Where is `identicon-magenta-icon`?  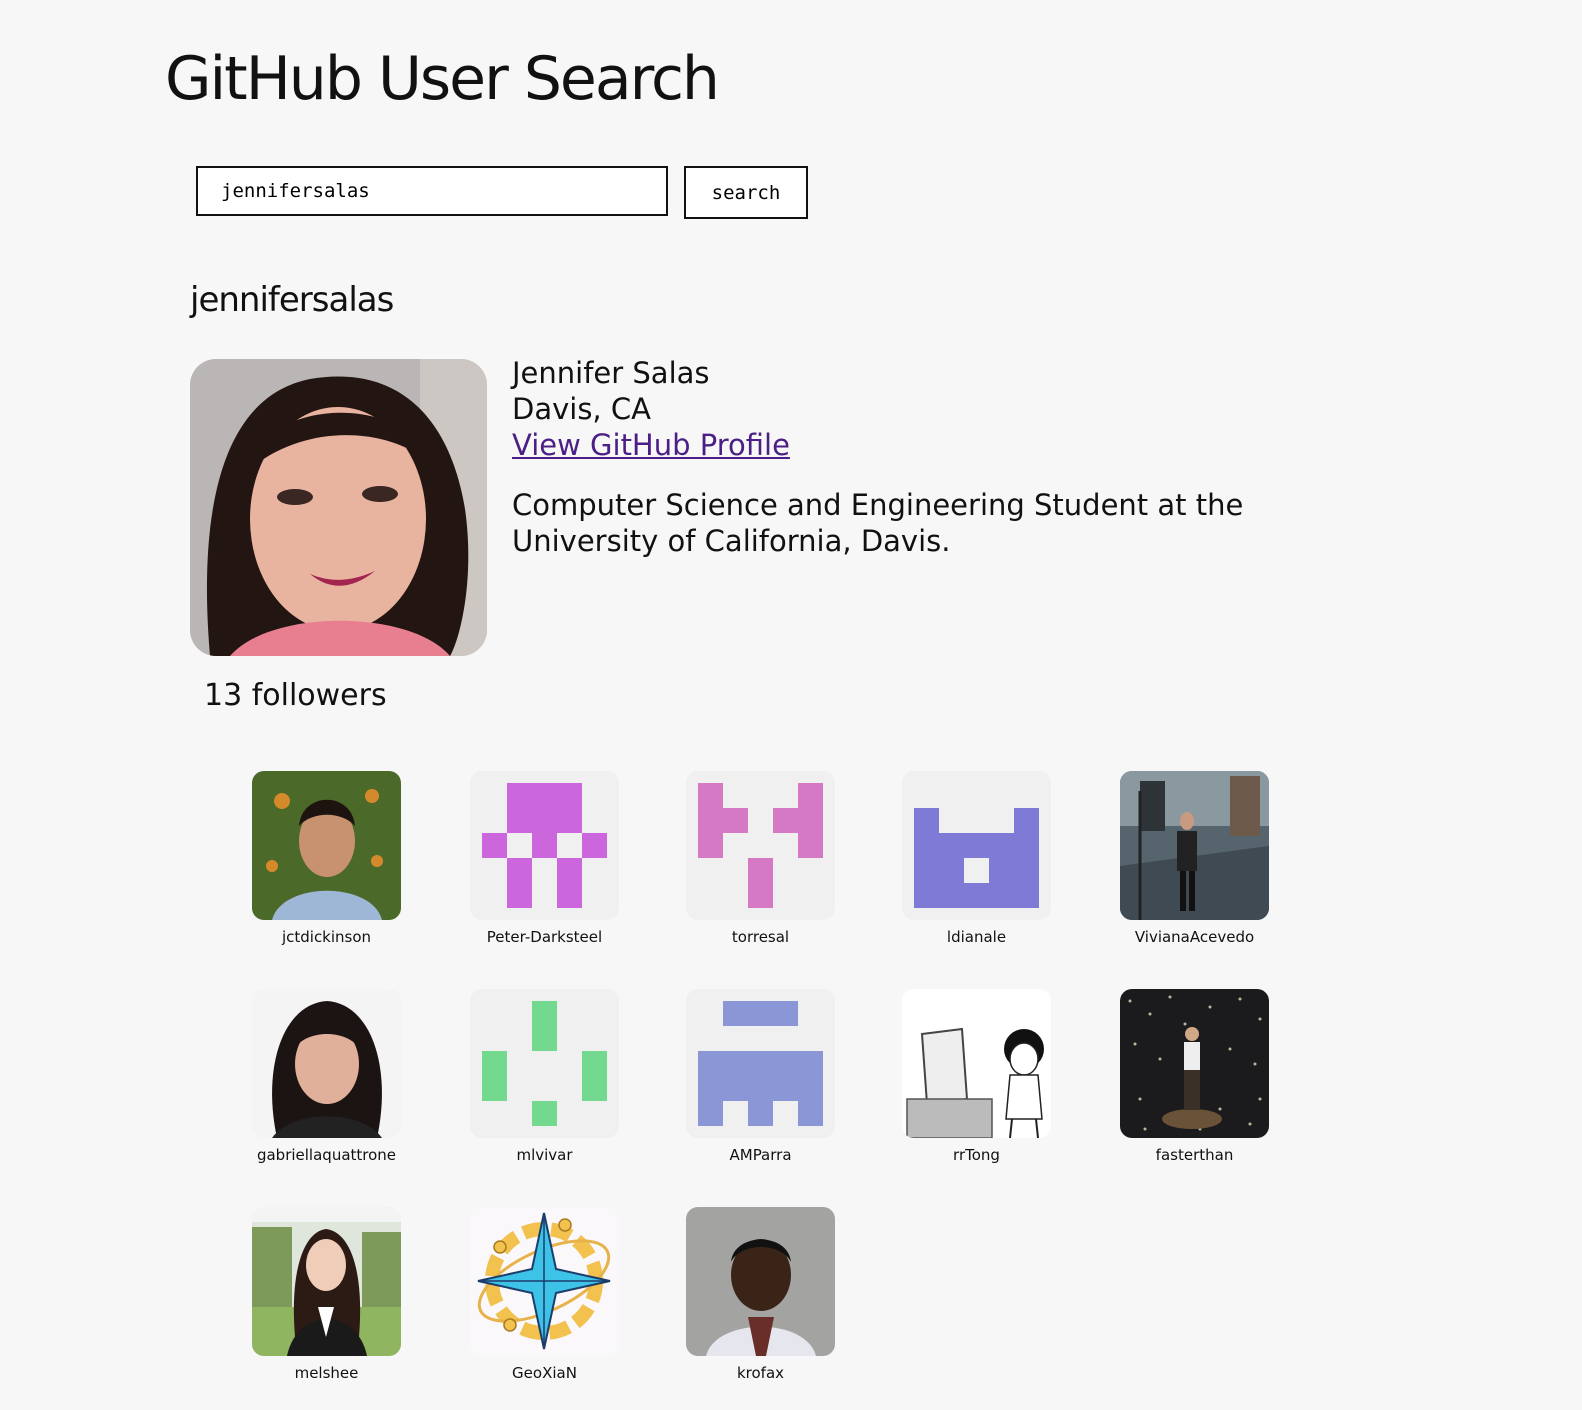 identicon-magenta-icon is located at coordinates (544, 845).